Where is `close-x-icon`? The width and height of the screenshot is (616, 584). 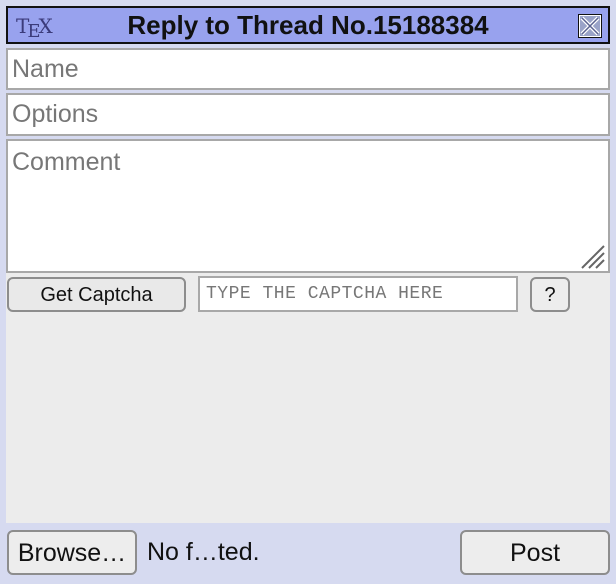
close-x-icon is located at coordinates (590, 26).